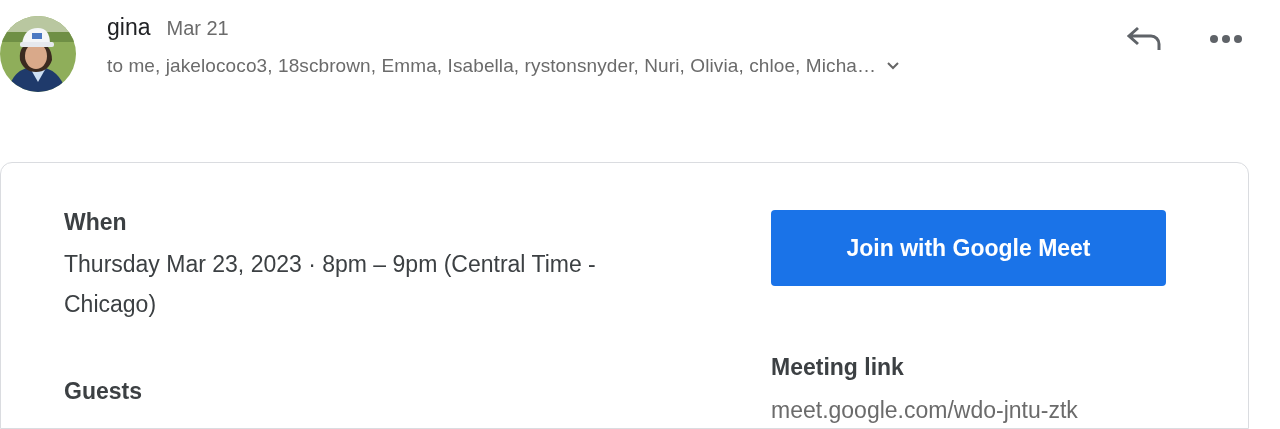 The image size is (1280, 429). Describe the element at coordinates (129, 27) in the screenshot. I see `sender-name: gina` at that location.